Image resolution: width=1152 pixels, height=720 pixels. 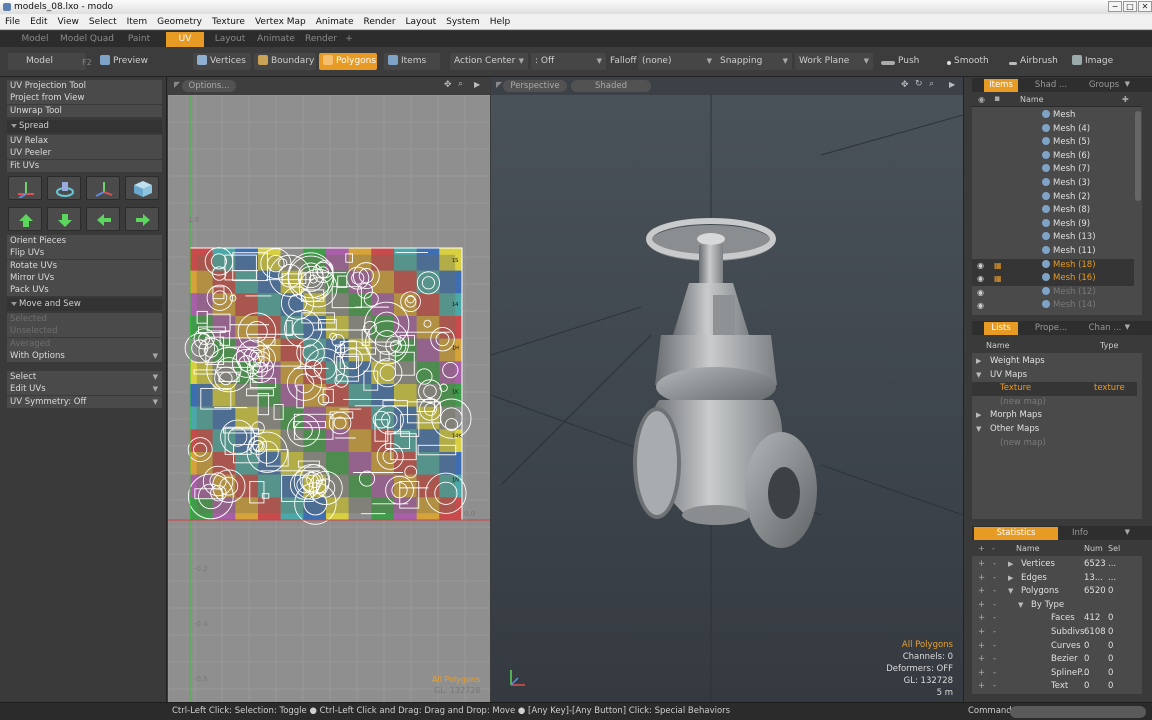 What do you see at coordinates (84, 290) in the screenshot?
I see `tool-pack-uvs: Pack UVs` at bounding box center [84, 290].